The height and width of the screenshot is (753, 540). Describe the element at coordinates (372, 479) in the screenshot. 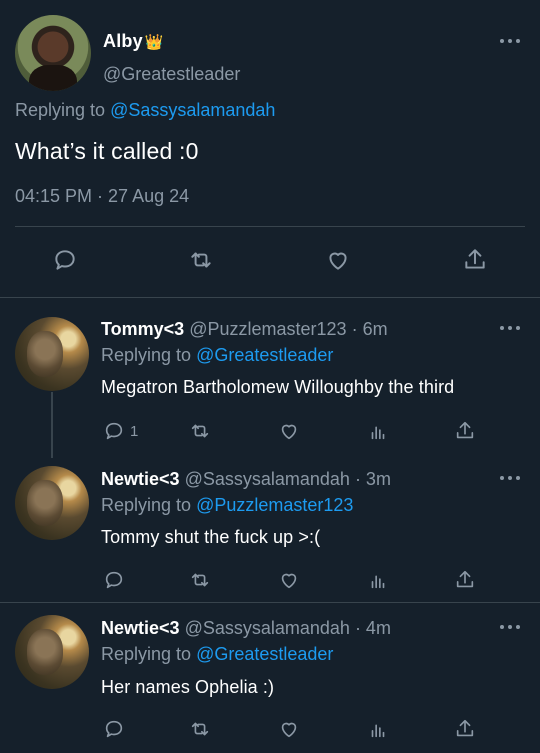

I see `reply-time: · 3m` at that location.